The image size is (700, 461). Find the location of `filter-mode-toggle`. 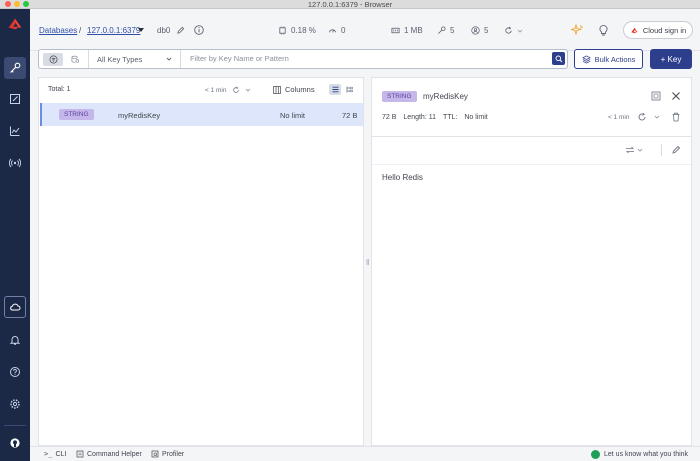

filter-mode-toggle is located at coordinates (53, 59).